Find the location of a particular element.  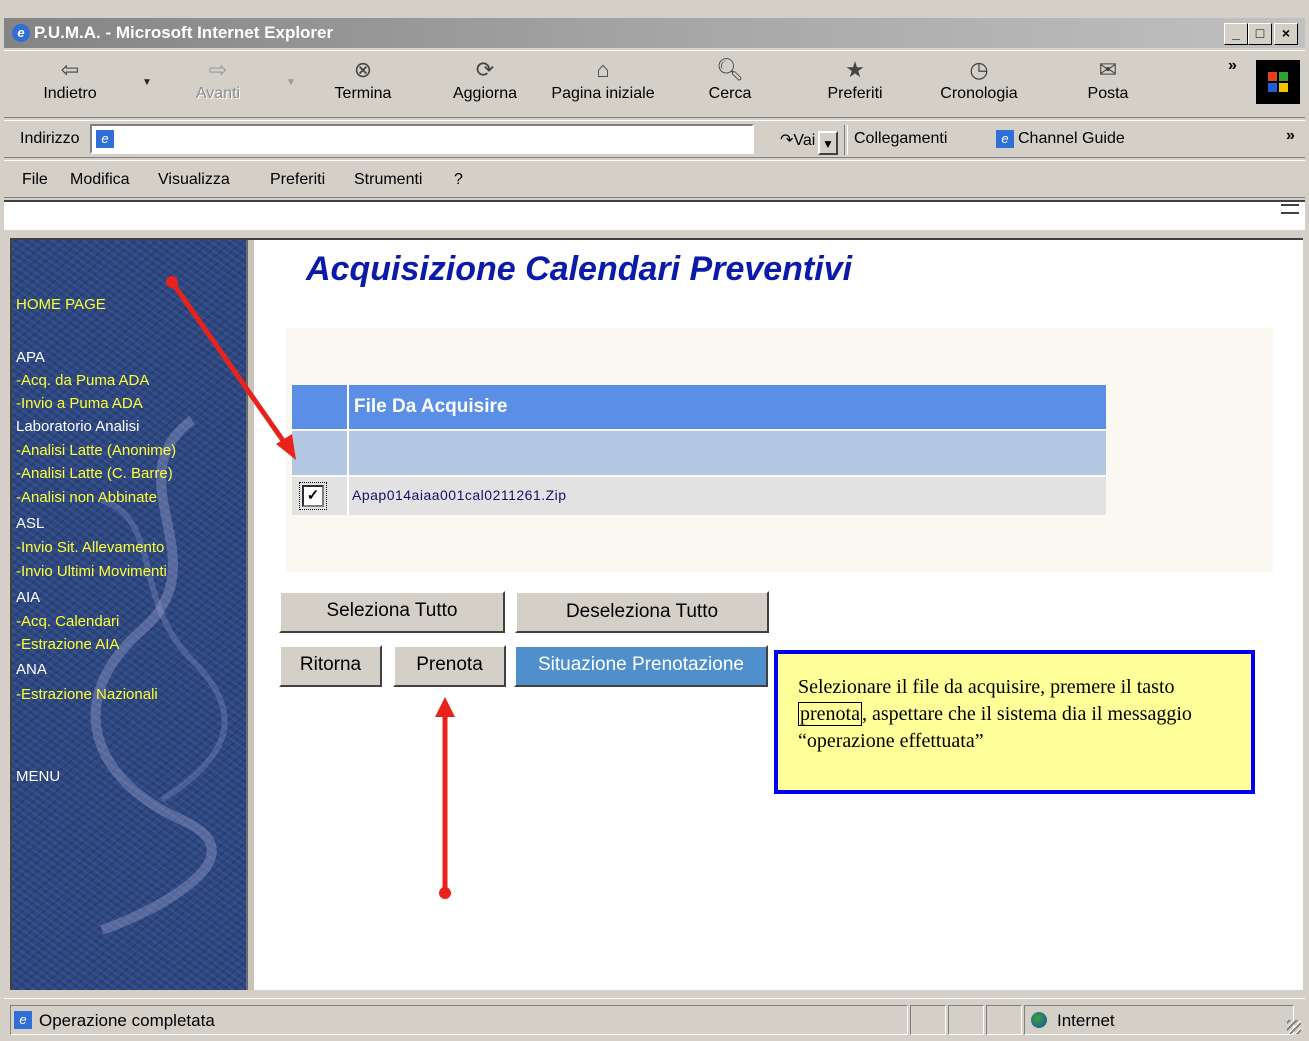

sidebar-item-menu: MENU is located at coordinates (38, 776).